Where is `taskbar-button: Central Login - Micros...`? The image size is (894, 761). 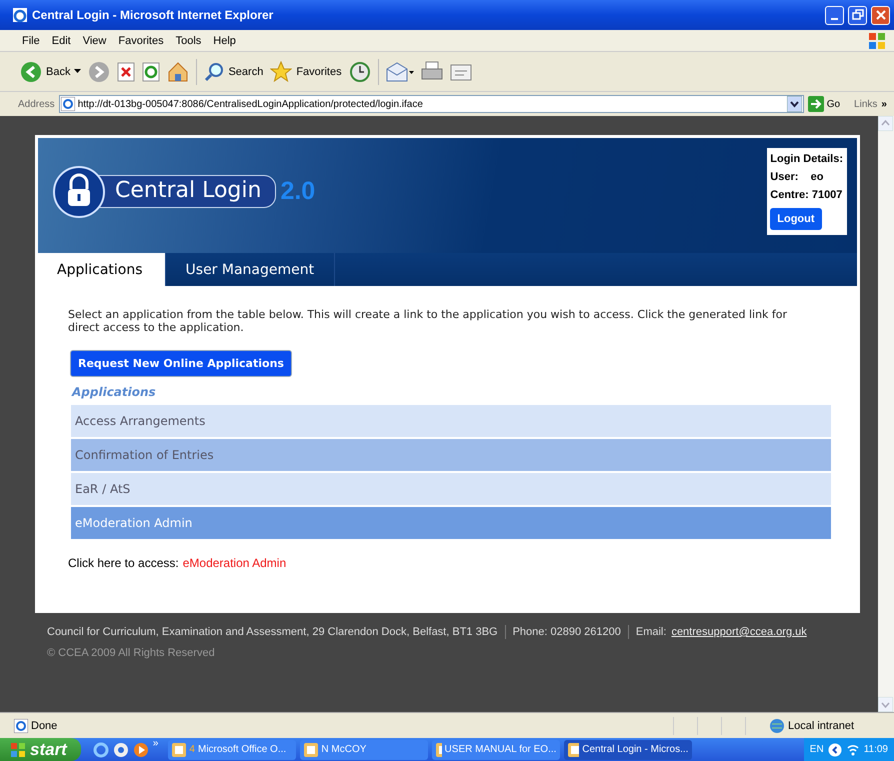
taskbar-button: Central Login - Micros... is located at coordinates (628, 750).